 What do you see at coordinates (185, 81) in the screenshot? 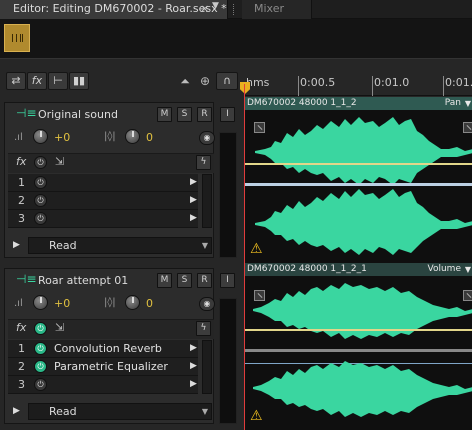
I see `metronome-icon: ⏶` at bounding box center [185, 81].